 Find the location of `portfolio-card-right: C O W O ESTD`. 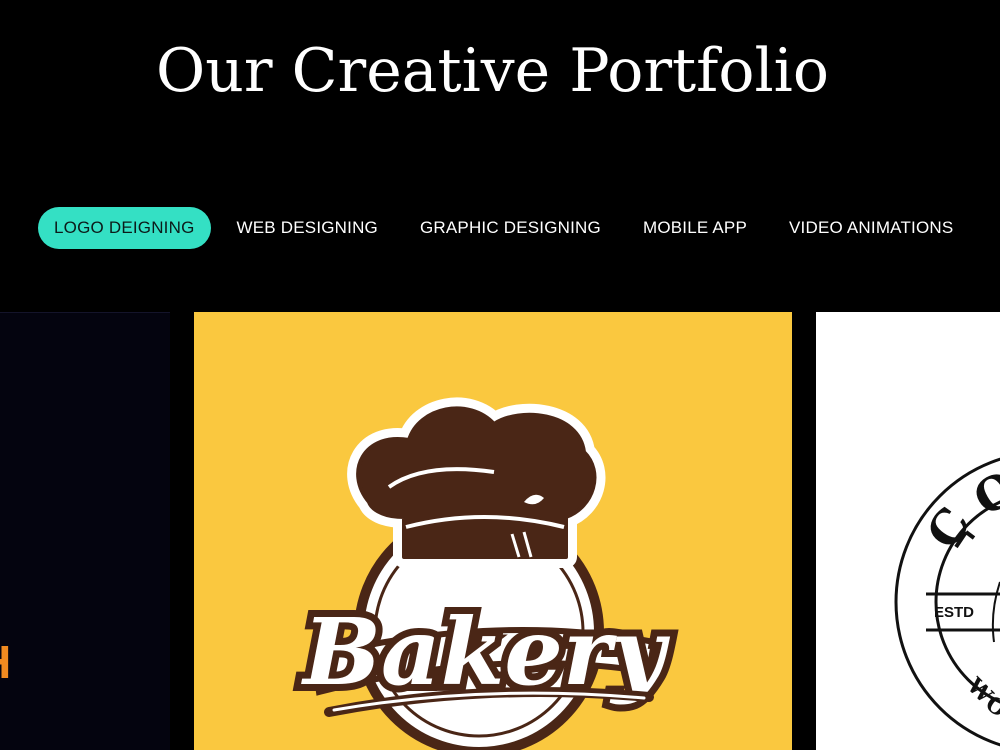

portfolio-card-right: C O W O ESTD is located at coordinates (908, 531).